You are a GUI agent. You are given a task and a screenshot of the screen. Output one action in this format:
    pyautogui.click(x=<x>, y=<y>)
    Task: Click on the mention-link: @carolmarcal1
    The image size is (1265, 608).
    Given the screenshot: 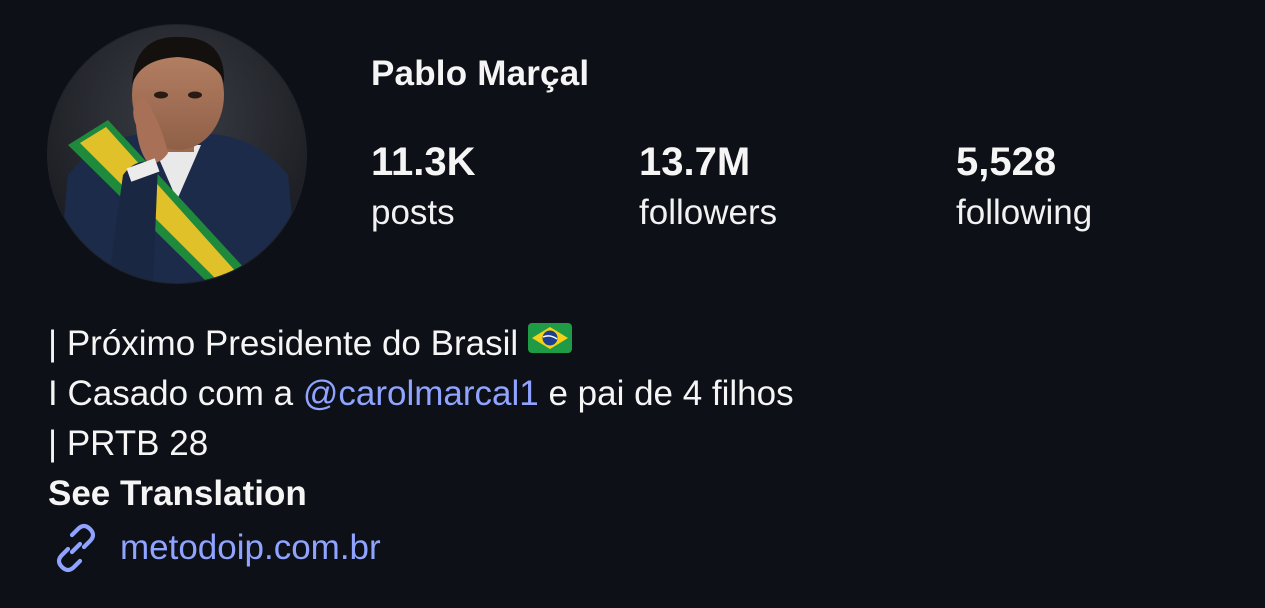 What is the action you would take?
    pyautogui.click(x=421, y=393)
    